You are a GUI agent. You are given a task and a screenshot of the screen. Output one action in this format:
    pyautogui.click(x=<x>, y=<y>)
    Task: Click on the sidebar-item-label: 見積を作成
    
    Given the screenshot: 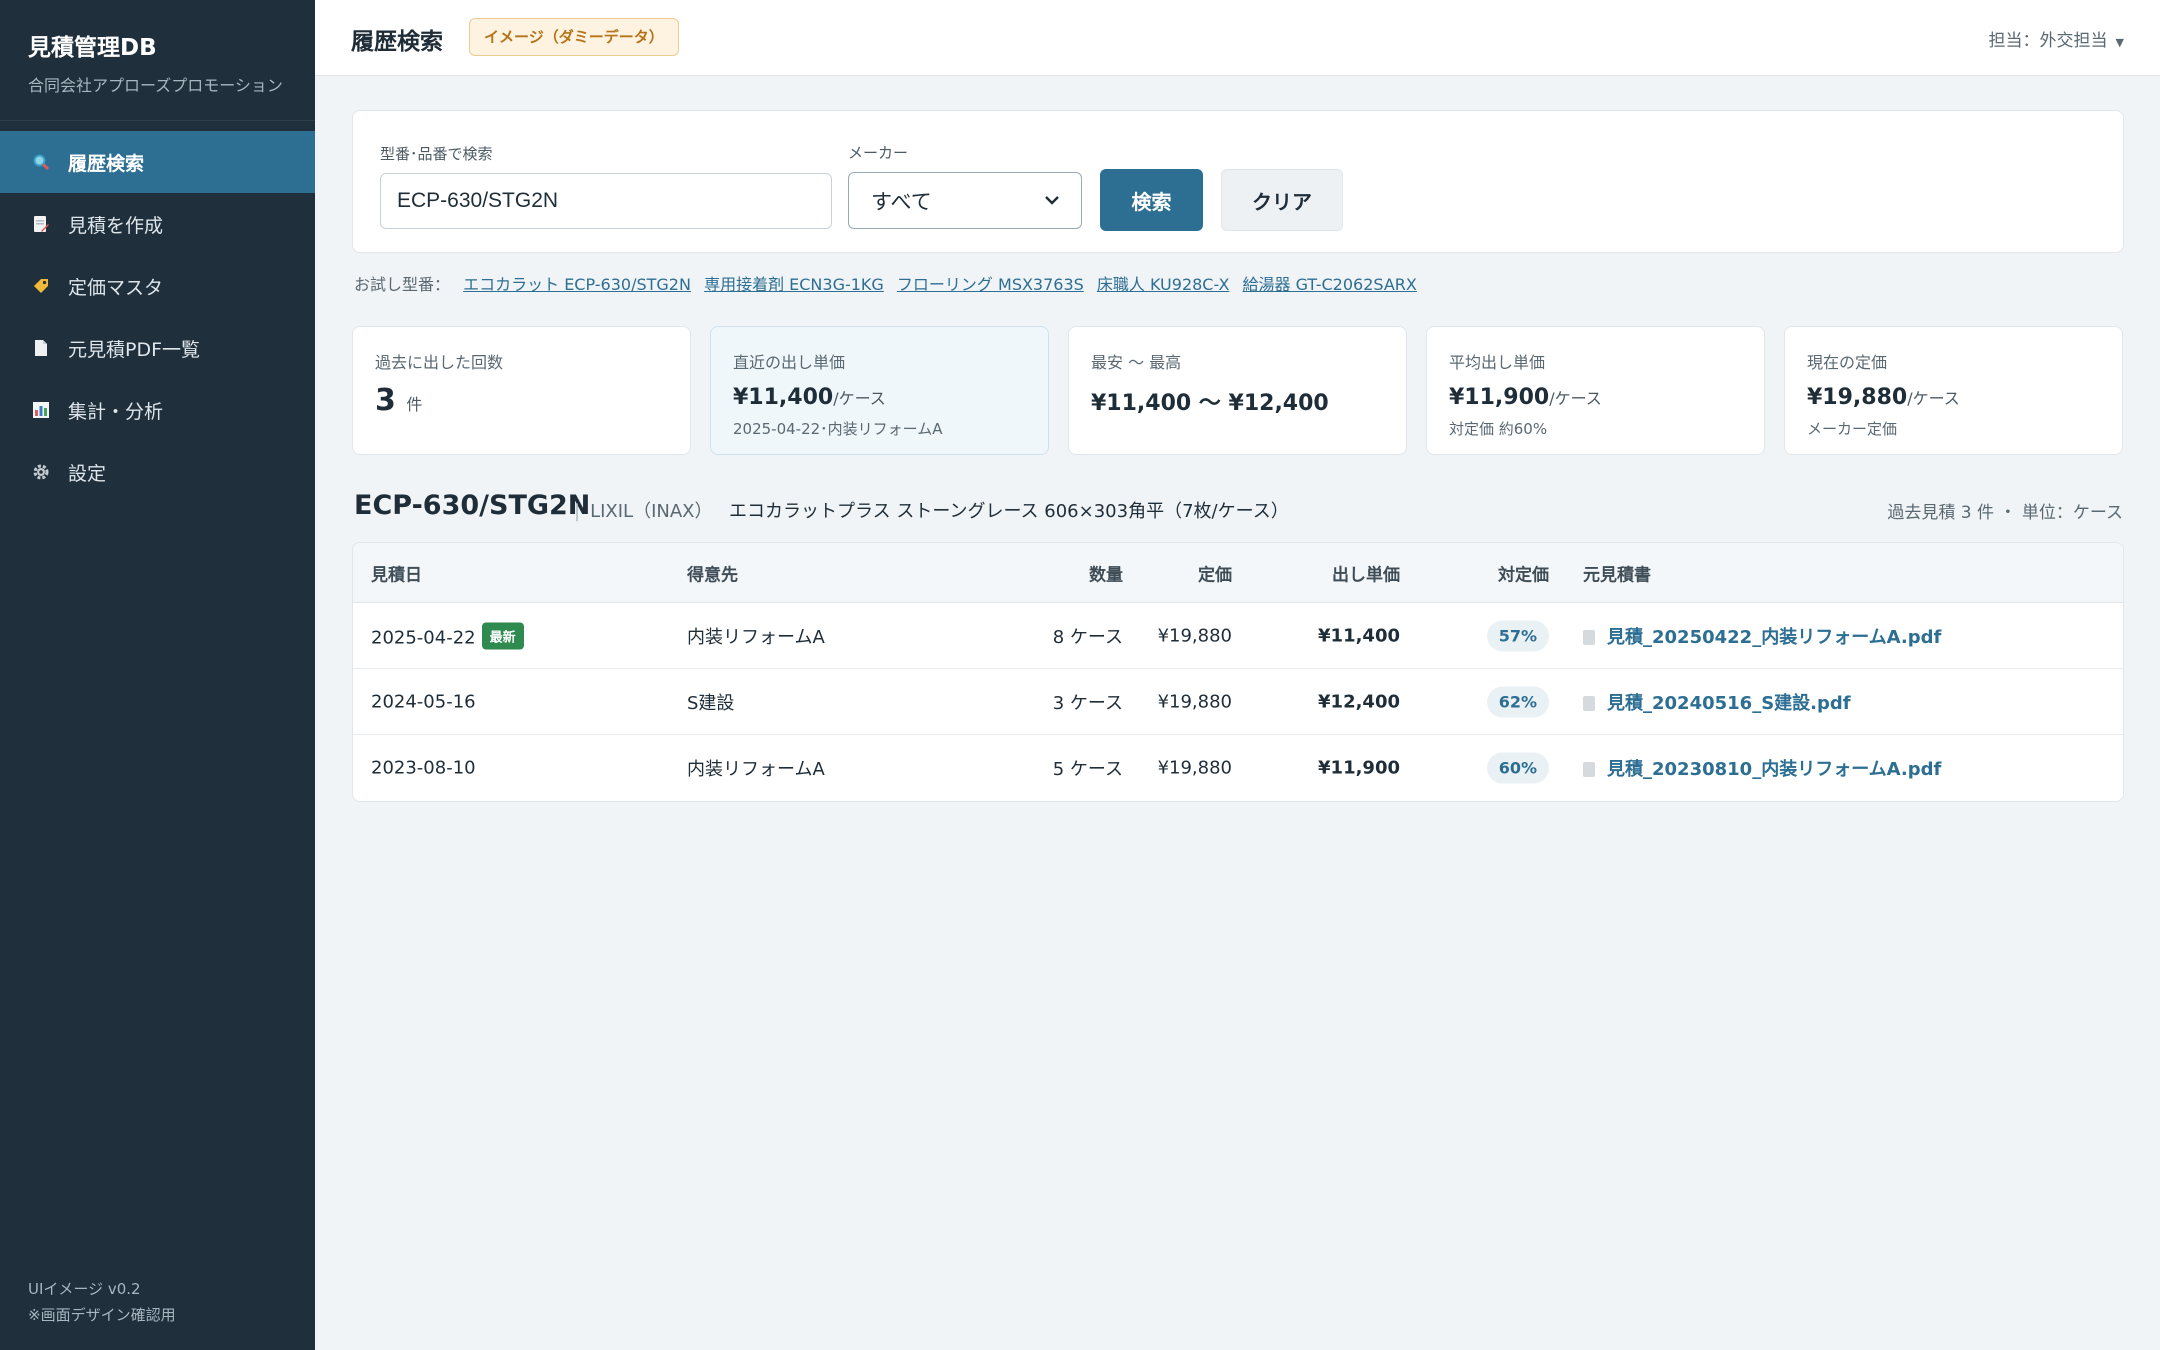 What is the action you would take?
    pyautogui.click(x=116, y=225)
    